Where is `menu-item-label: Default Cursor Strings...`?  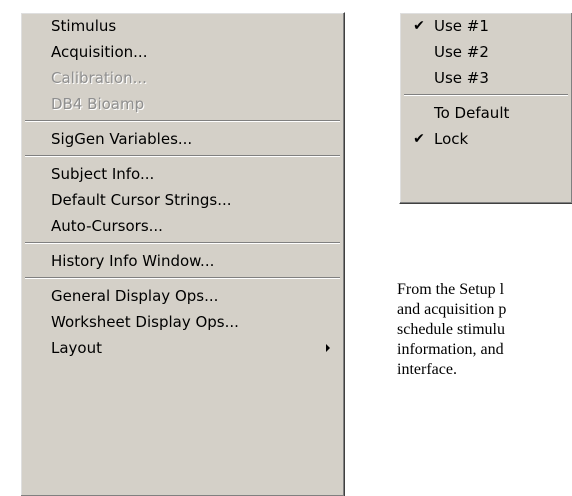
menu-item-label: Default Cursor Strings... is located at coordinates (141, 200).